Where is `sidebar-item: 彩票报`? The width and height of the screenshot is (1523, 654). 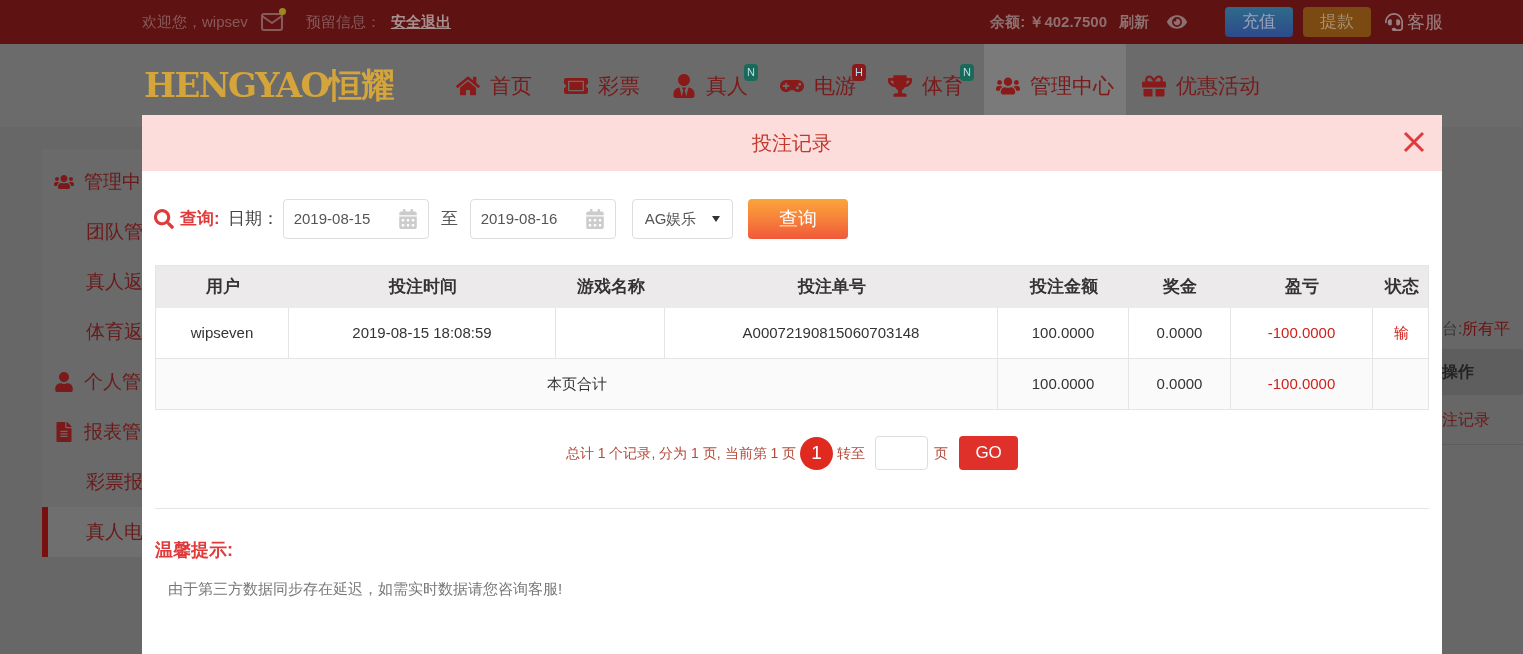
sidebar-item: 彩票报 is located at coordinates (92, 482).